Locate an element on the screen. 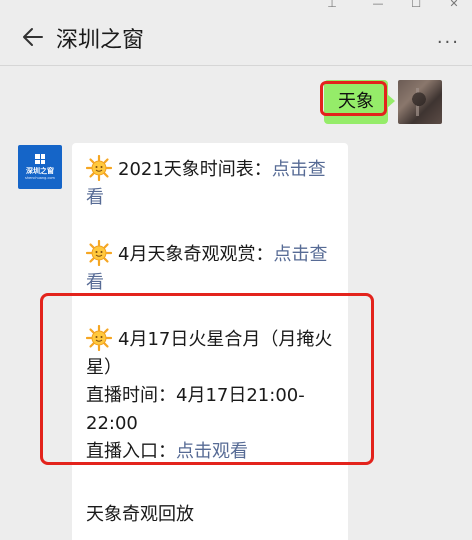 Image resolution: width=472 pixels, height=540 pixels. highlight-box-sent is located at coordinates (353, 98).